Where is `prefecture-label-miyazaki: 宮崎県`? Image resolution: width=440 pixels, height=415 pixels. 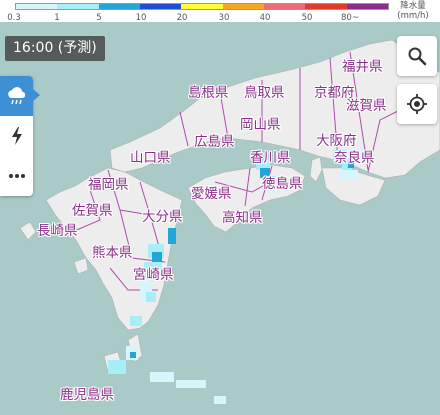 prefecture-label-miyazaki: 宮崎県 is located at coordinates (153, 275).